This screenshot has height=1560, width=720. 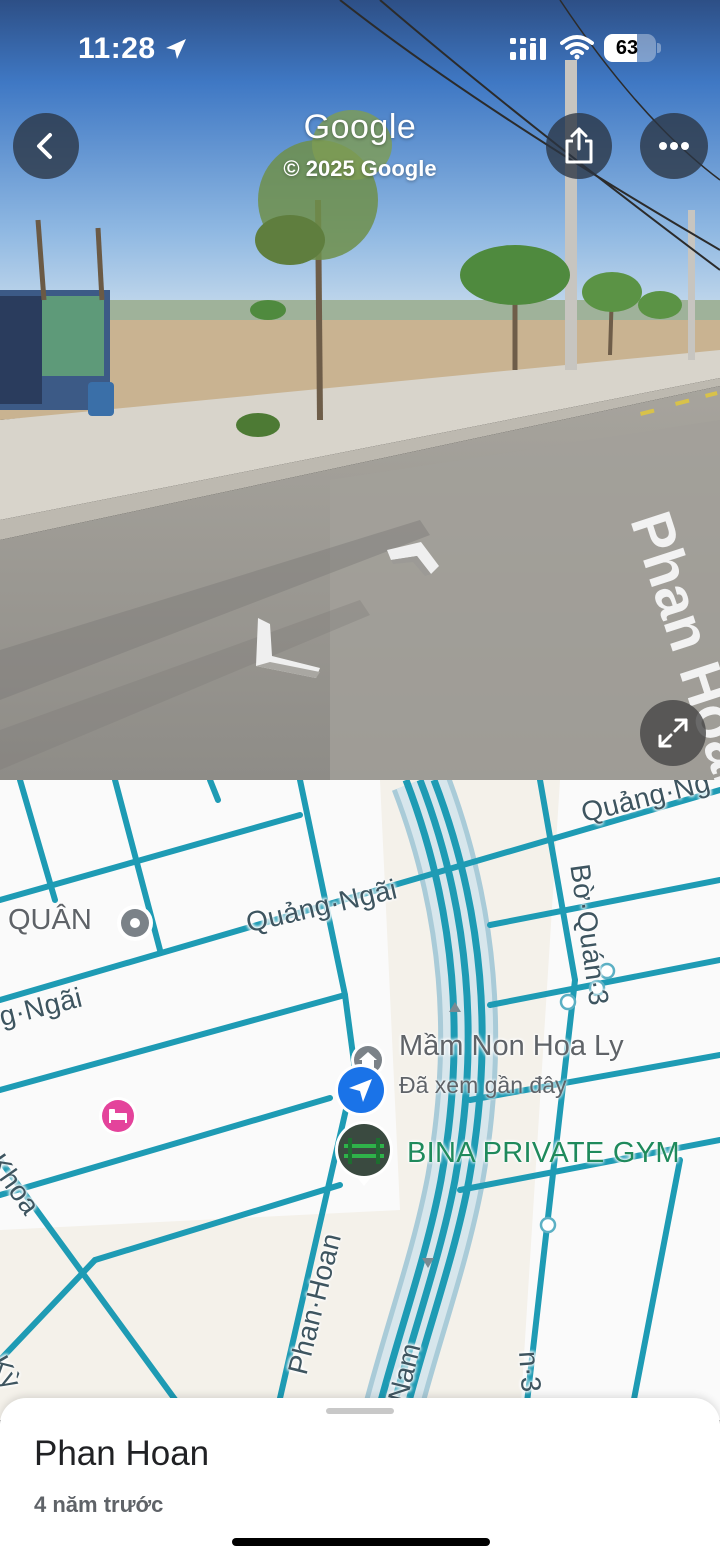 I want to click on street-view-copyright: © 2025 Google, so click(x=360, y=168).